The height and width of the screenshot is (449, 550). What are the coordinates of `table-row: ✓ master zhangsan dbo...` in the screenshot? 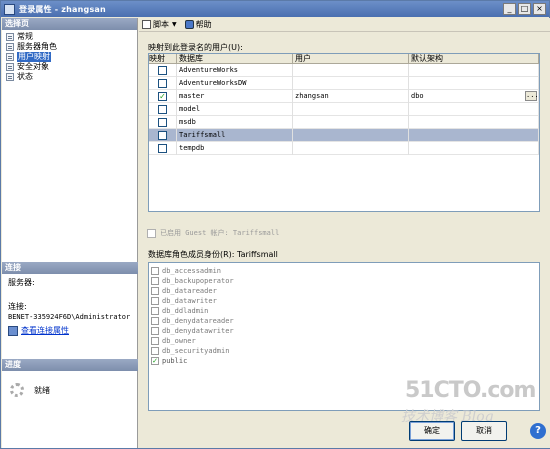 It's located at (344, 96).